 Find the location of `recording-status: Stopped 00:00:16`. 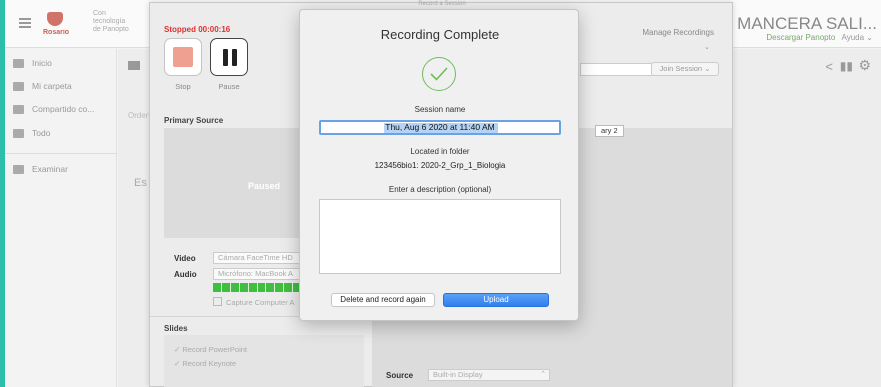

recording-status: Stopped 00:00:16 is located at coordinates (197, 29).